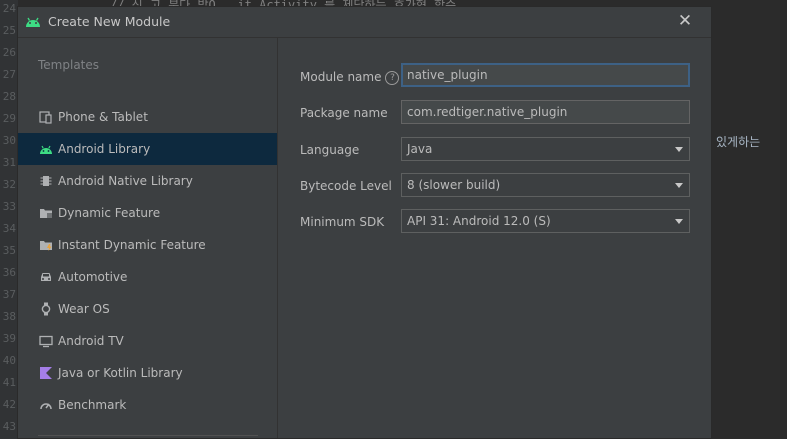 The height and width of the screenshot is (439, 787). Describe the element at coordinates (46, 181) in the screenshot. I see `native-chip-icon` at that location.